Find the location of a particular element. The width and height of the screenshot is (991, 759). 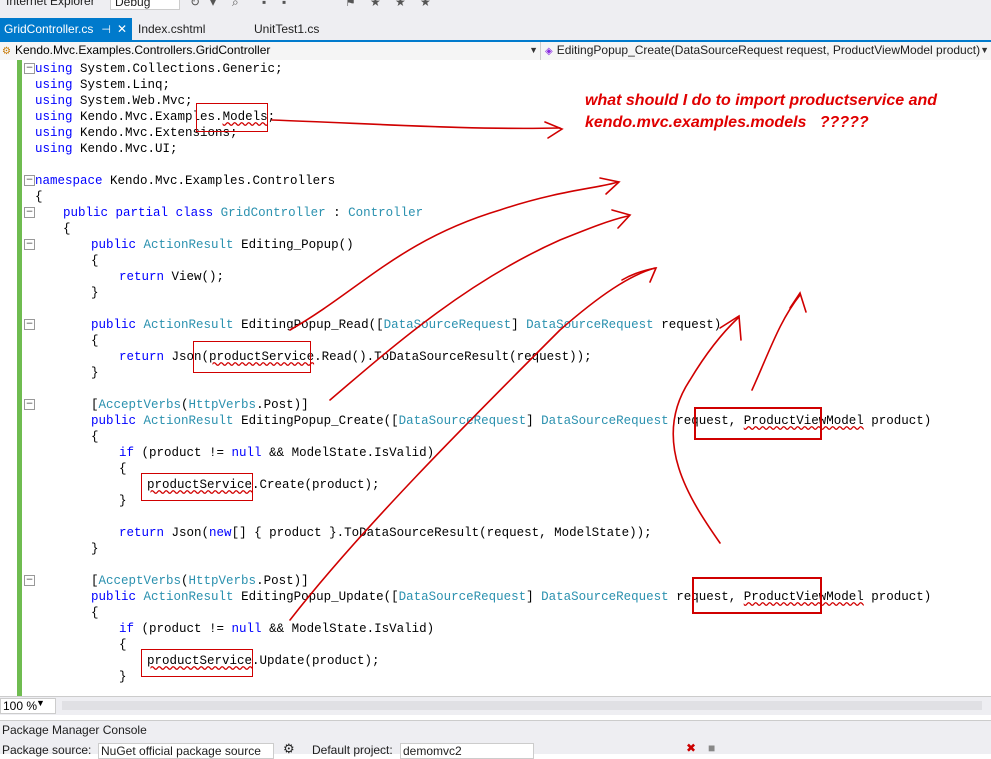

default-project-label: Default project: is located at coordinates (352, 750).